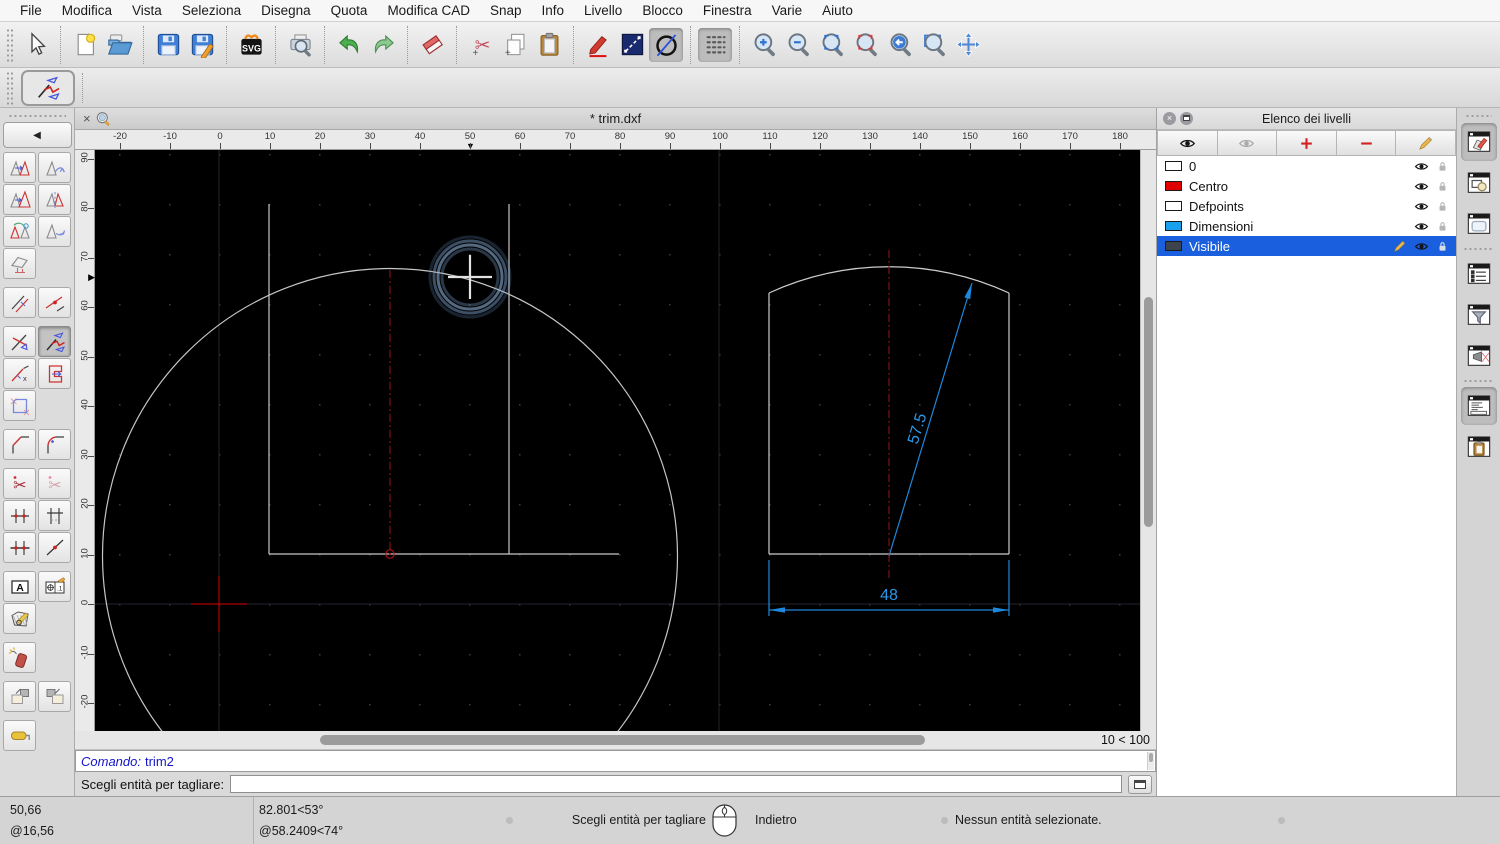  I want to click on dock-property-editor-icon, so click(1479, 224).